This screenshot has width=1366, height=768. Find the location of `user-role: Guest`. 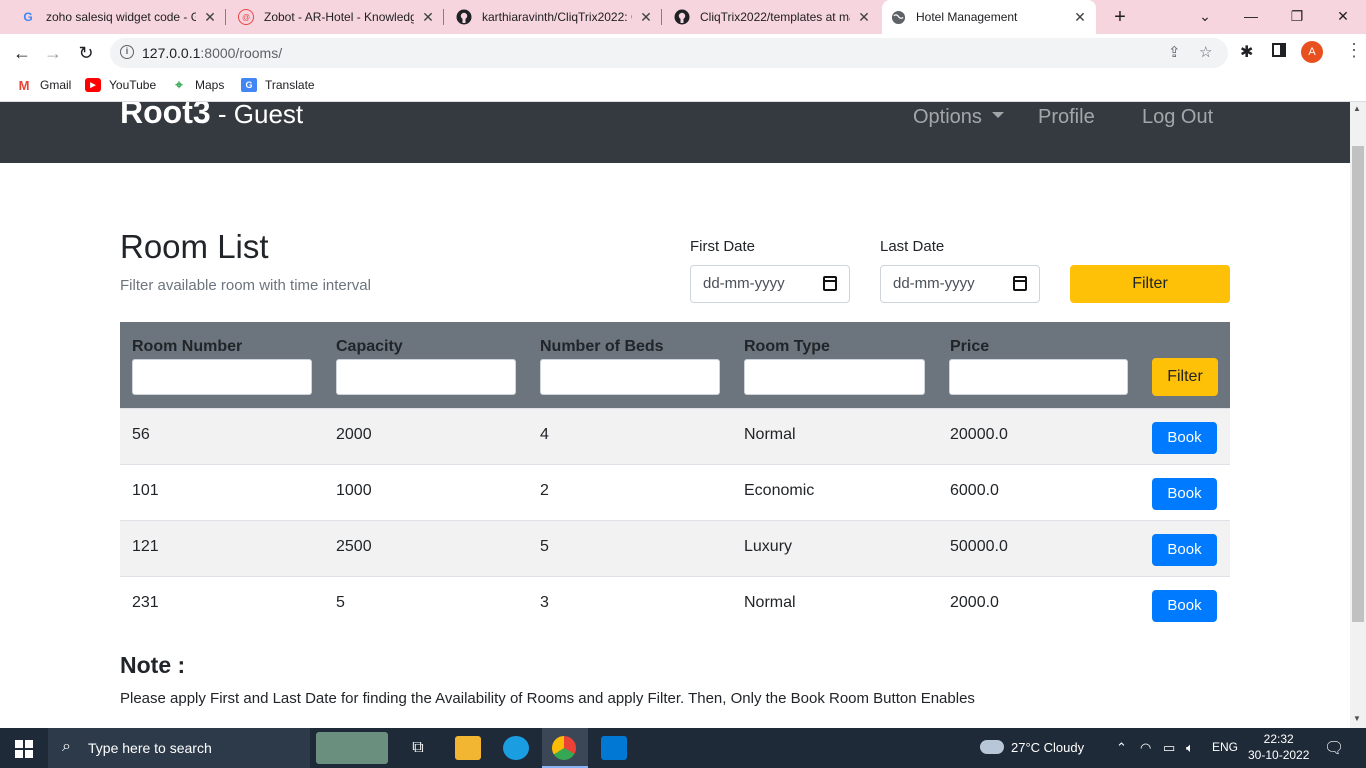

user-role: Guest is located at coordinates (268, 115).